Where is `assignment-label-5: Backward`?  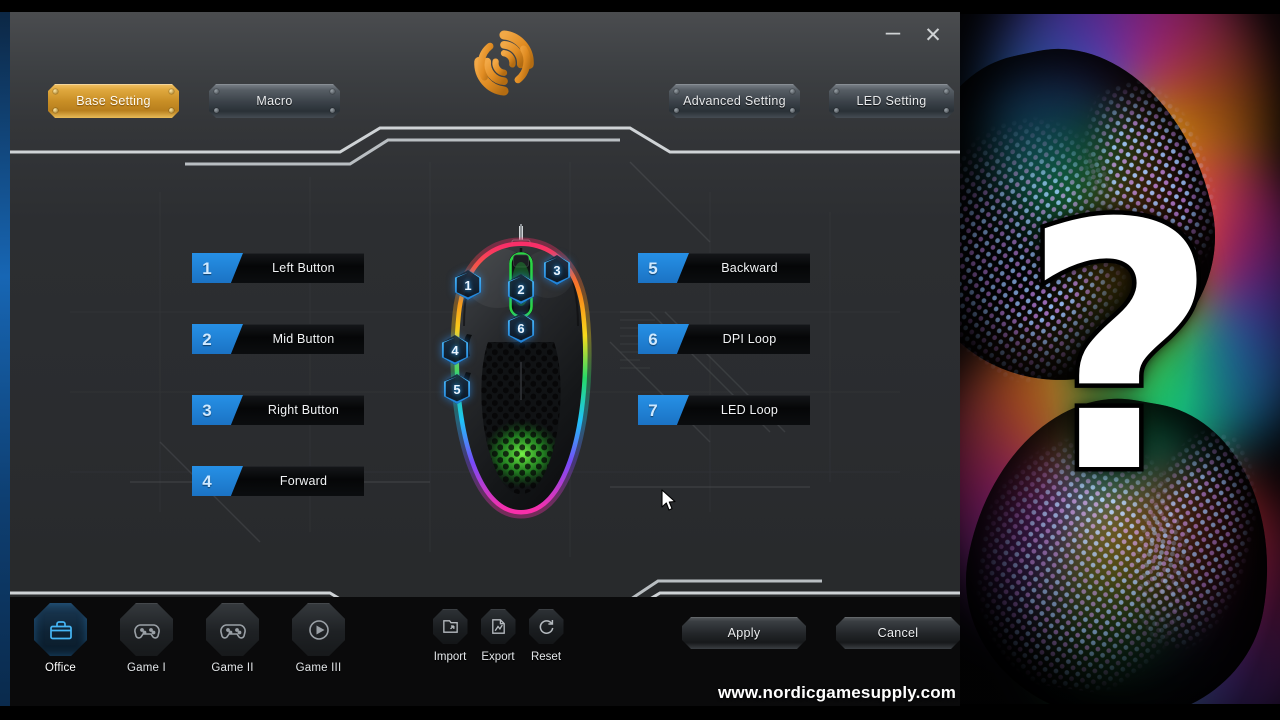
assignment-label-5: Backward is located at coordinates (743, 268).